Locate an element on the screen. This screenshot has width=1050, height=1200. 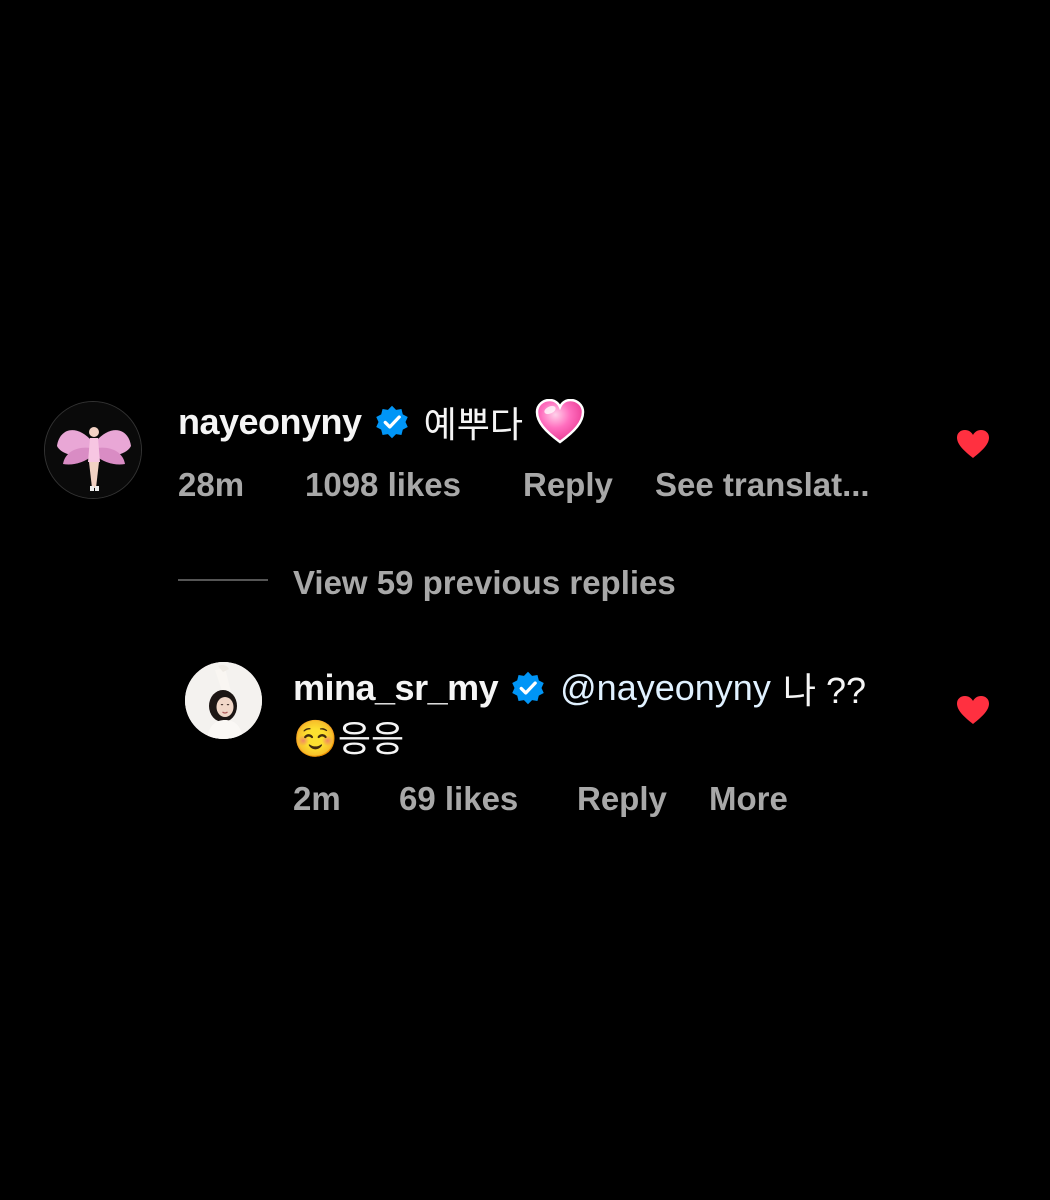
comment-timestamp: 28m is located at coordinates (211, 484).